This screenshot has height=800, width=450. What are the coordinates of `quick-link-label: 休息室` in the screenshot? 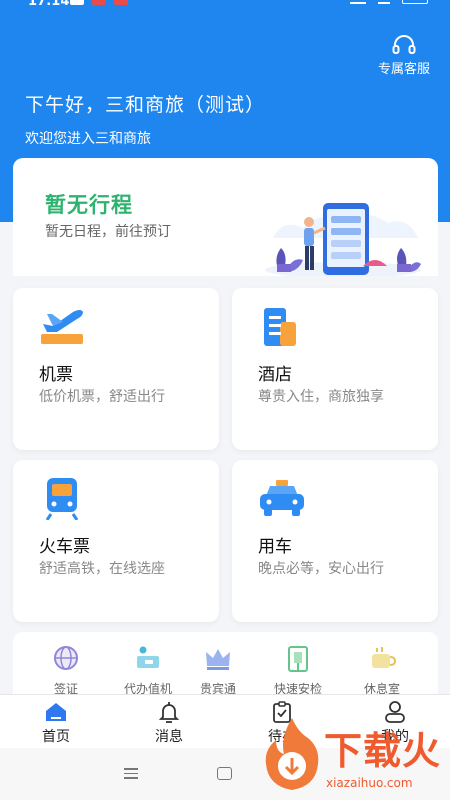 It's located at (381, 688).